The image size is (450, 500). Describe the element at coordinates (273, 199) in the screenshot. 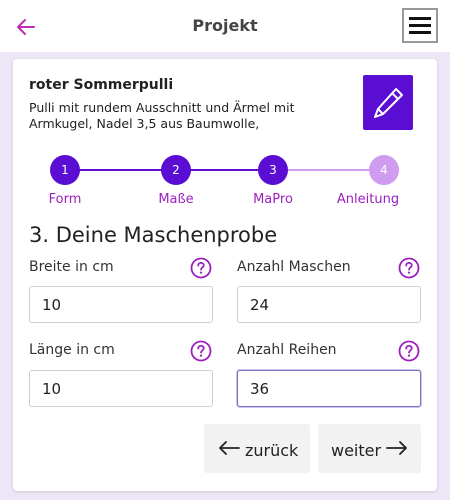

I see `step-label-mapro: MaPro` at that location.